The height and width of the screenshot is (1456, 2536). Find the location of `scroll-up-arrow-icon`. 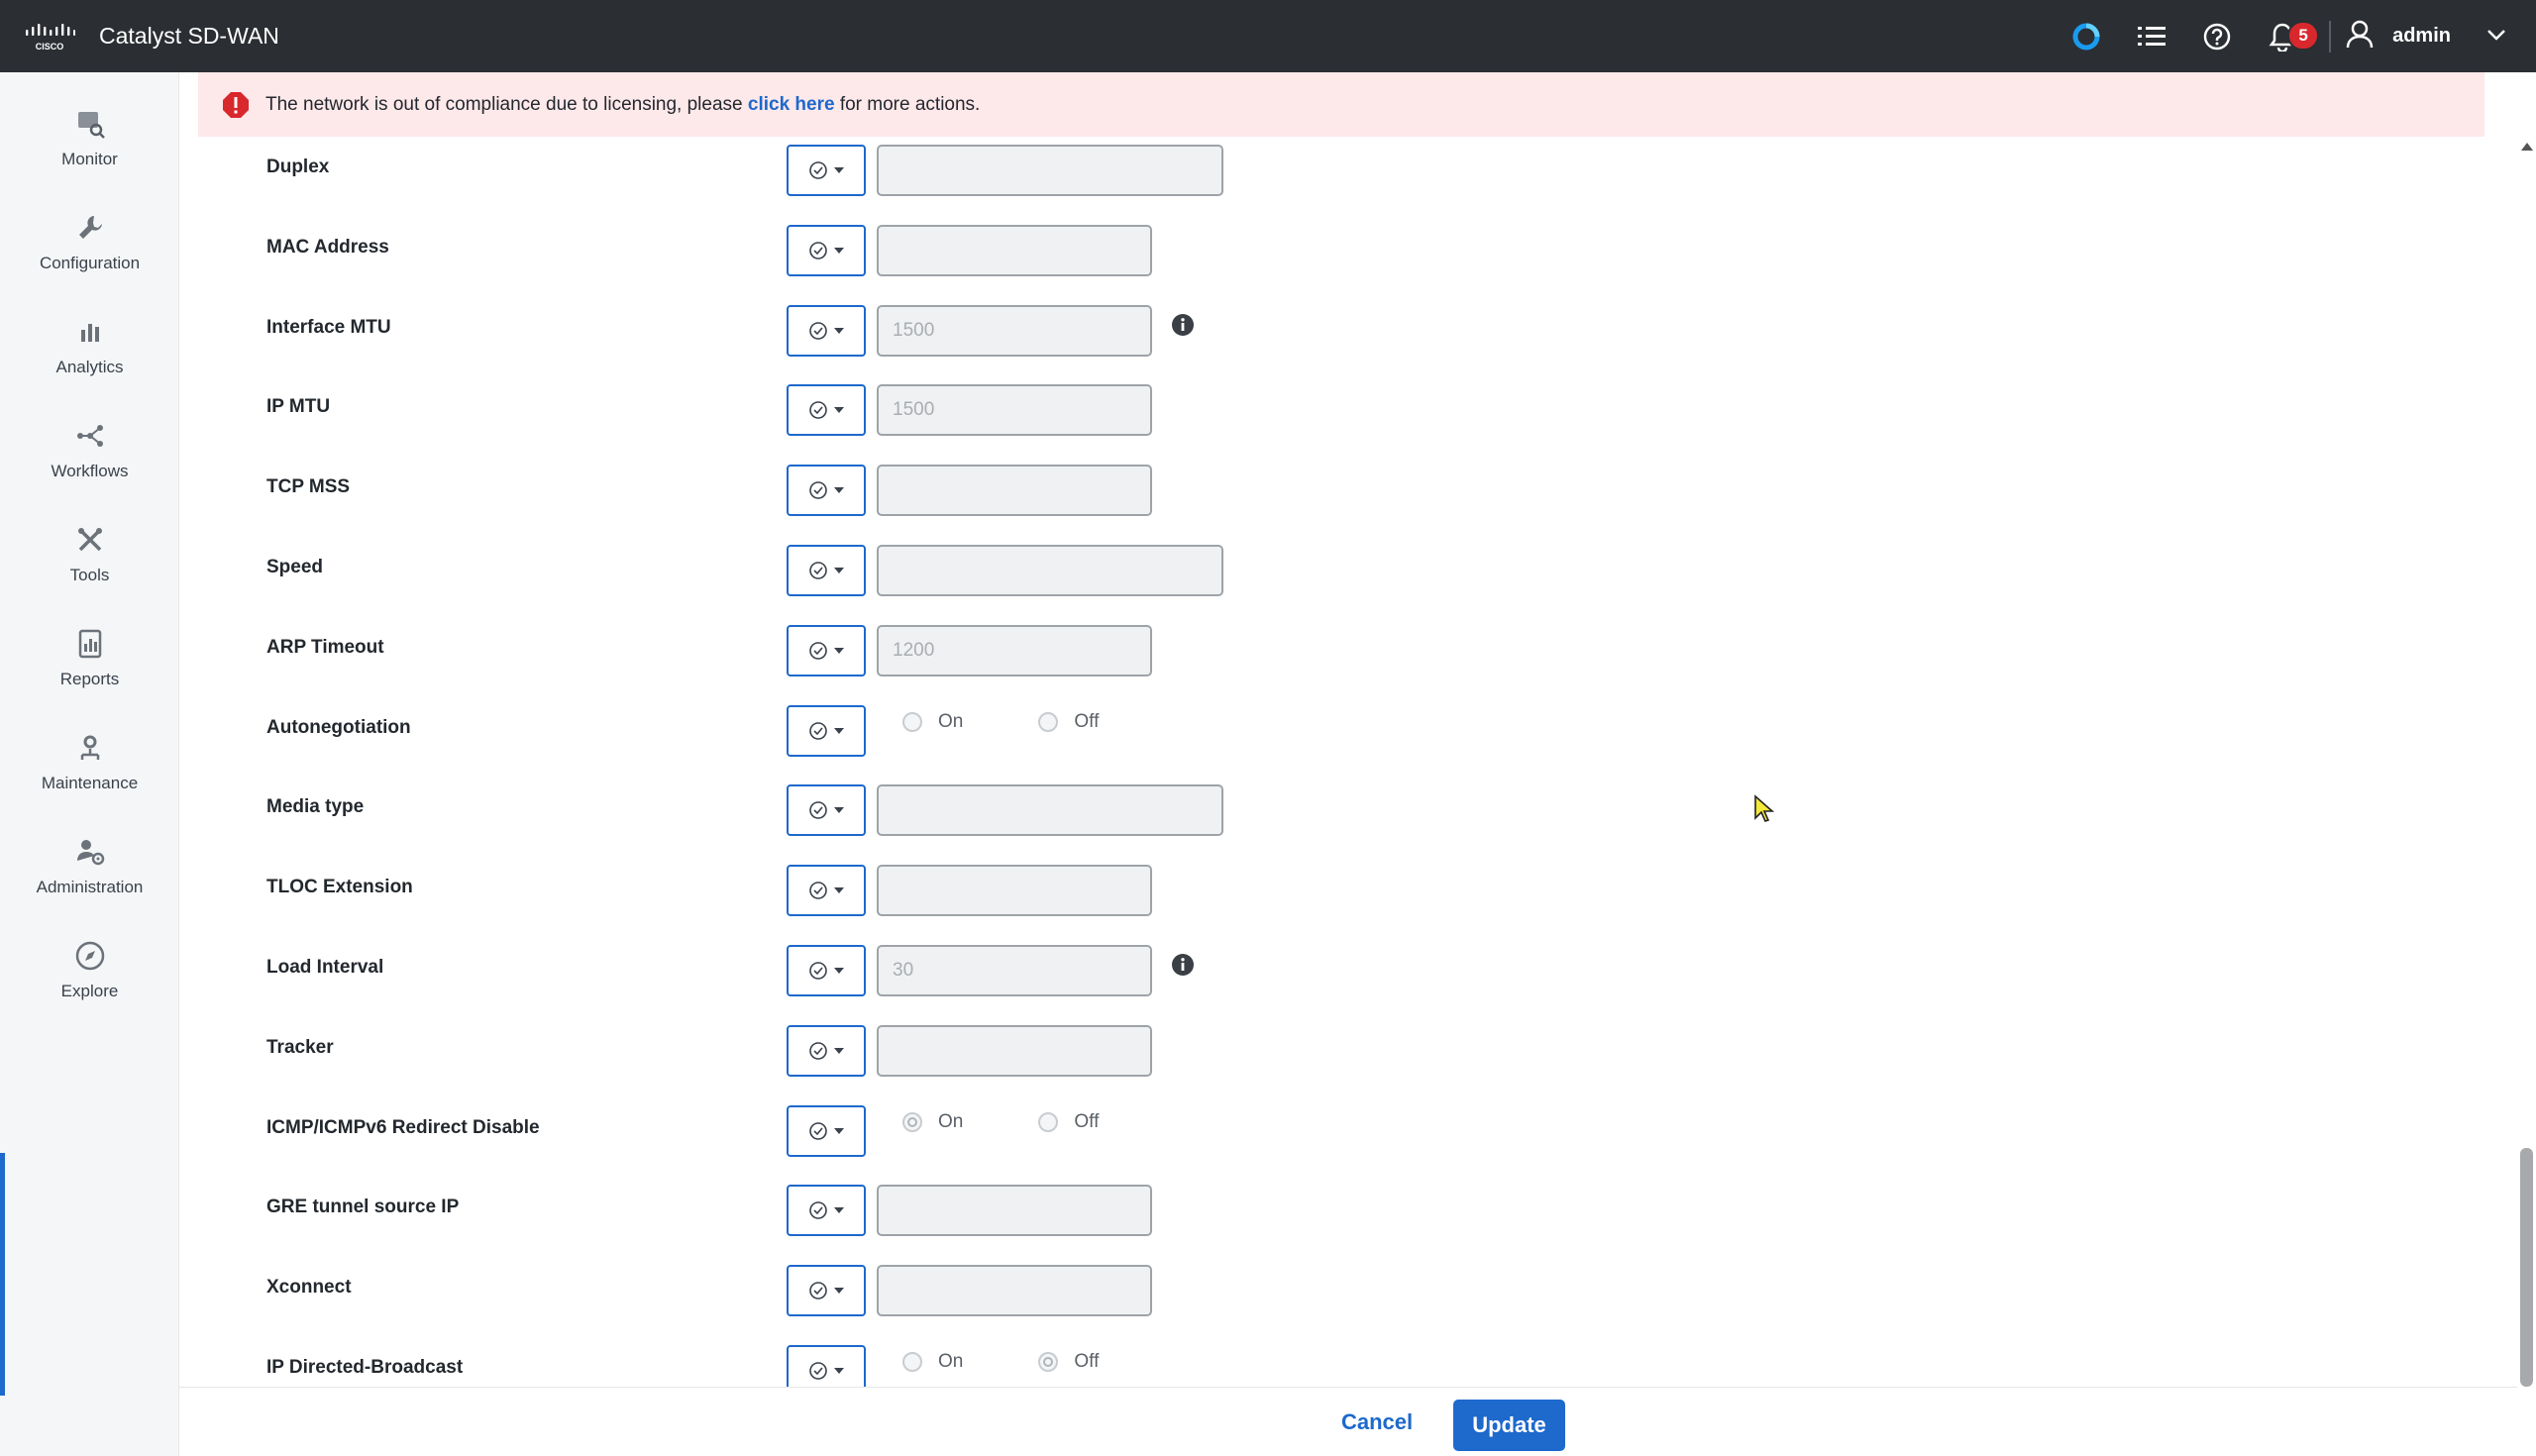

scroll-up-arrow-icon is located at coordinates (2527, 147).